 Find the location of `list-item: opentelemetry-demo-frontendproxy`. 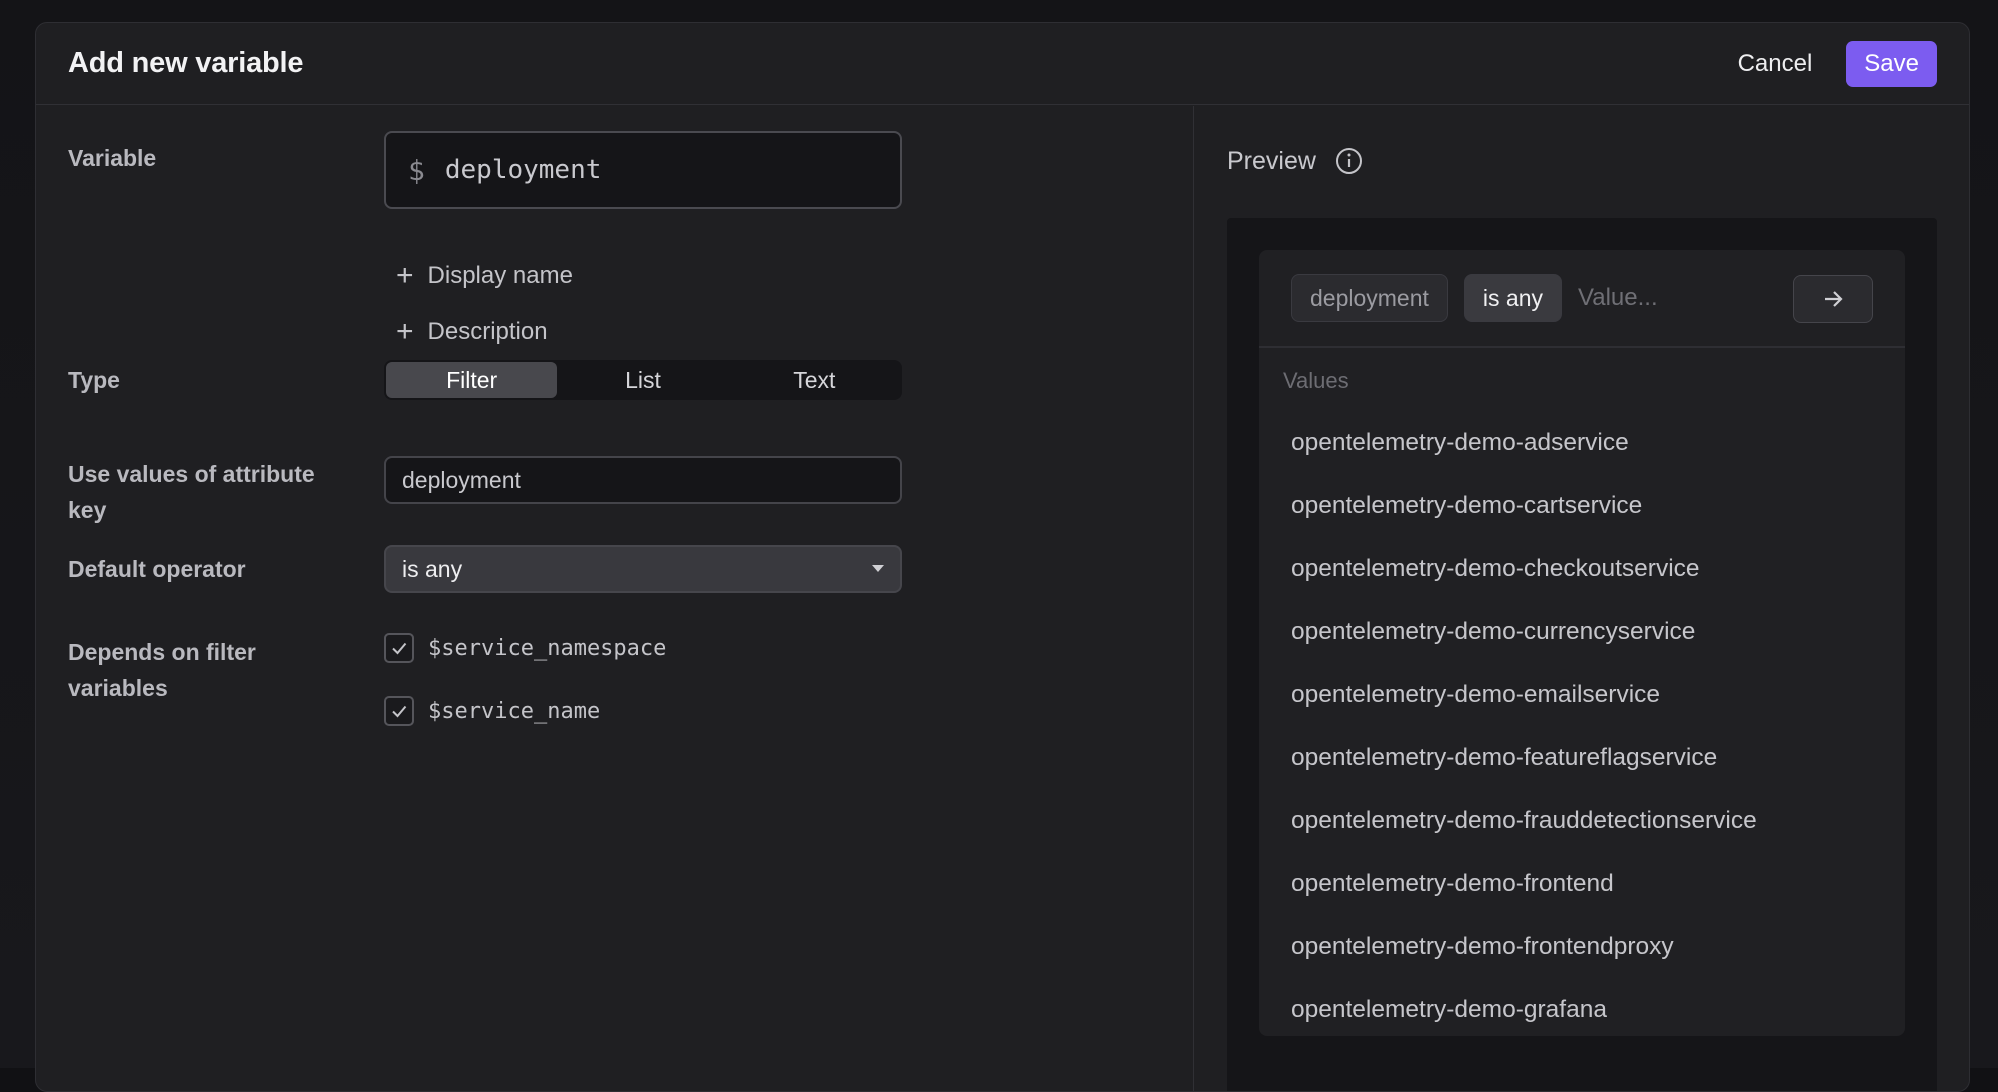

list-item: opentelemetry-demo-frontendproxy is located at coordinates (1598, 963).